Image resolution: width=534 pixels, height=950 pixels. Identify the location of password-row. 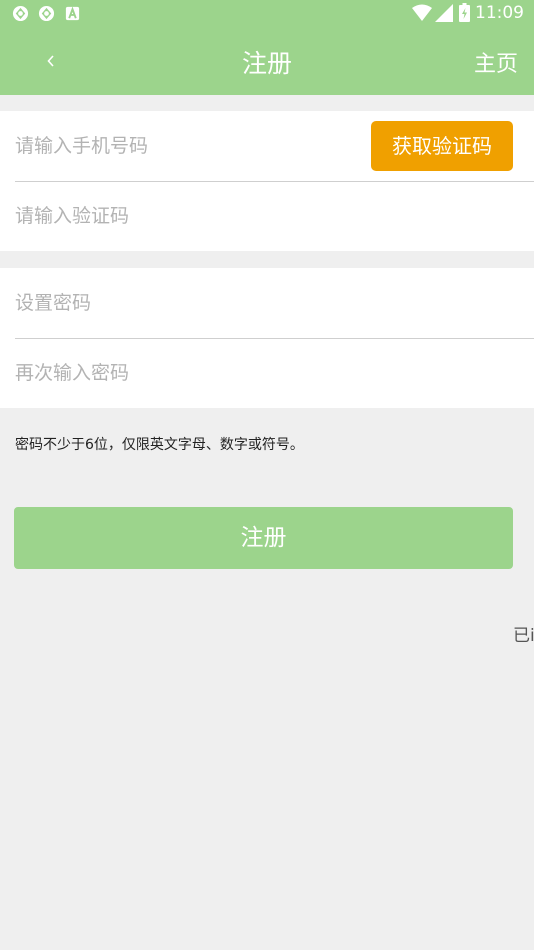
(267, 303).